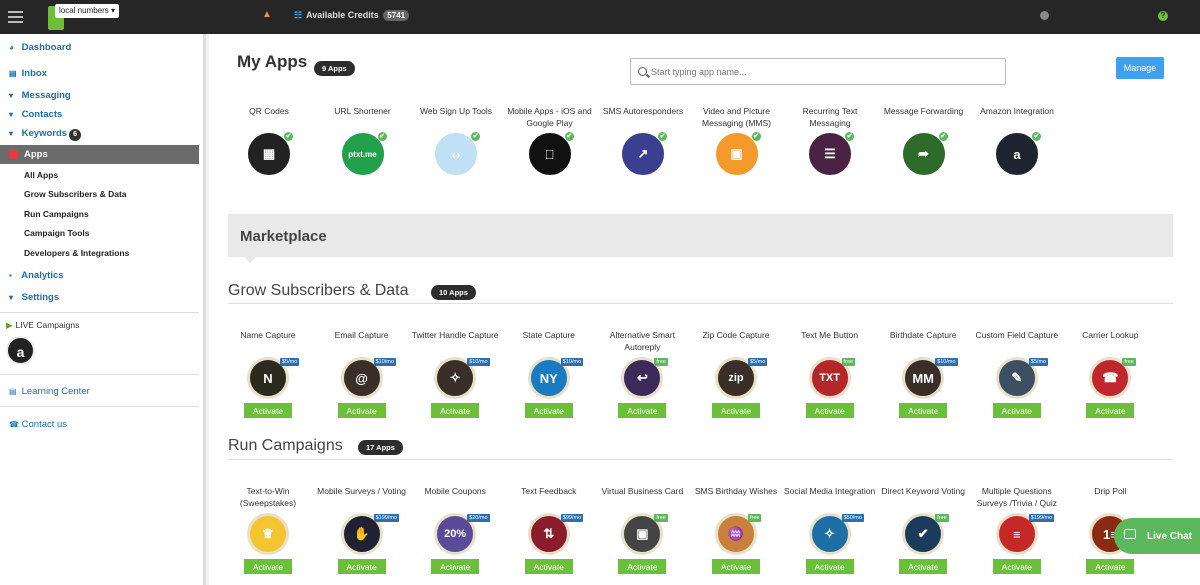 The image size is (1200, 585). I want to click on app-card: Text Feedback⇅$99/moActivate, so click(549, 529).